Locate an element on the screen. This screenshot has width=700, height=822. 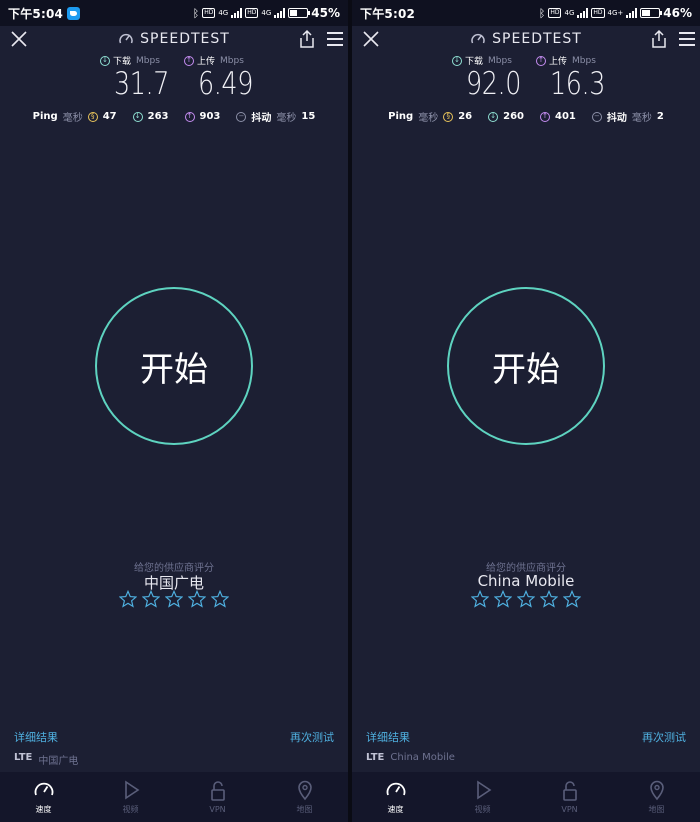
download-value: 31.7 is located at coordinates (141, 84).